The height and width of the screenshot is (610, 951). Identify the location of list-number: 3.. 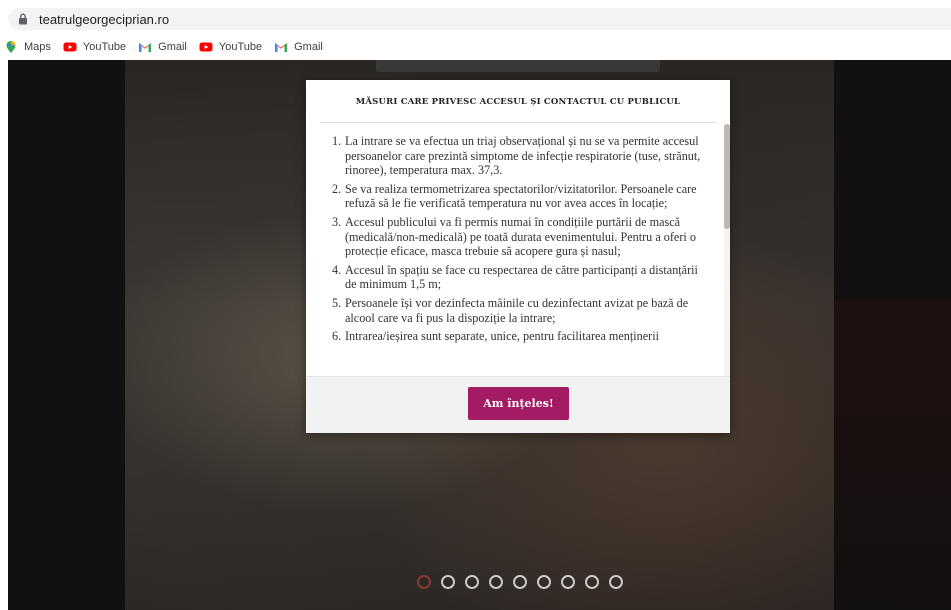
(337, 221).